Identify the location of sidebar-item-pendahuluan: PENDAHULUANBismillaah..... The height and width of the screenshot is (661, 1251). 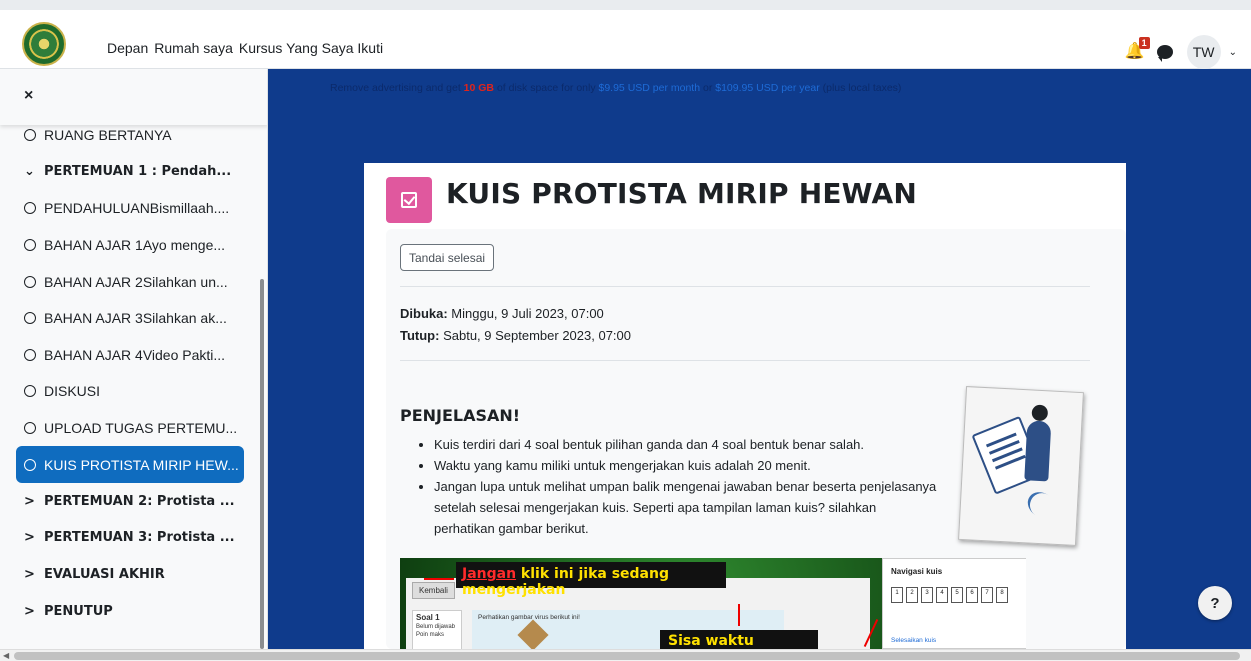
(130, 208).